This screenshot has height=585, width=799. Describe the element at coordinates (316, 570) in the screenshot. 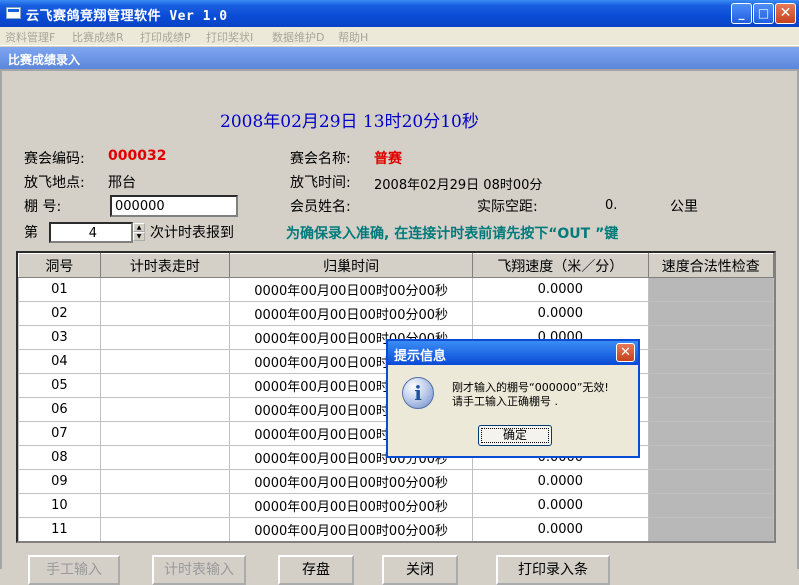

I see `save-button: 存盘` at that location.